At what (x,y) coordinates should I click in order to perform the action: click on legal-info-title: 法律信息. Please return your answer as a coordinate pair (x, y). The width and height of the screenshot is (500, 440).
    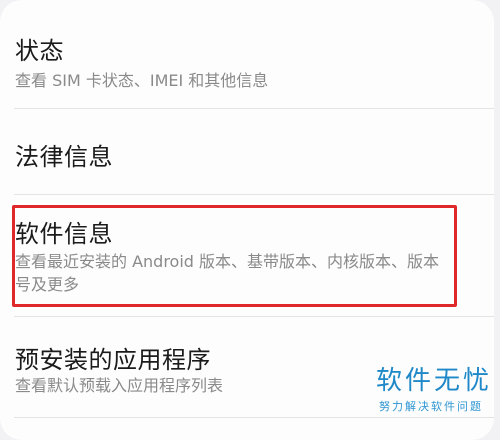
    Looking at the image, I should click on (64, 157).